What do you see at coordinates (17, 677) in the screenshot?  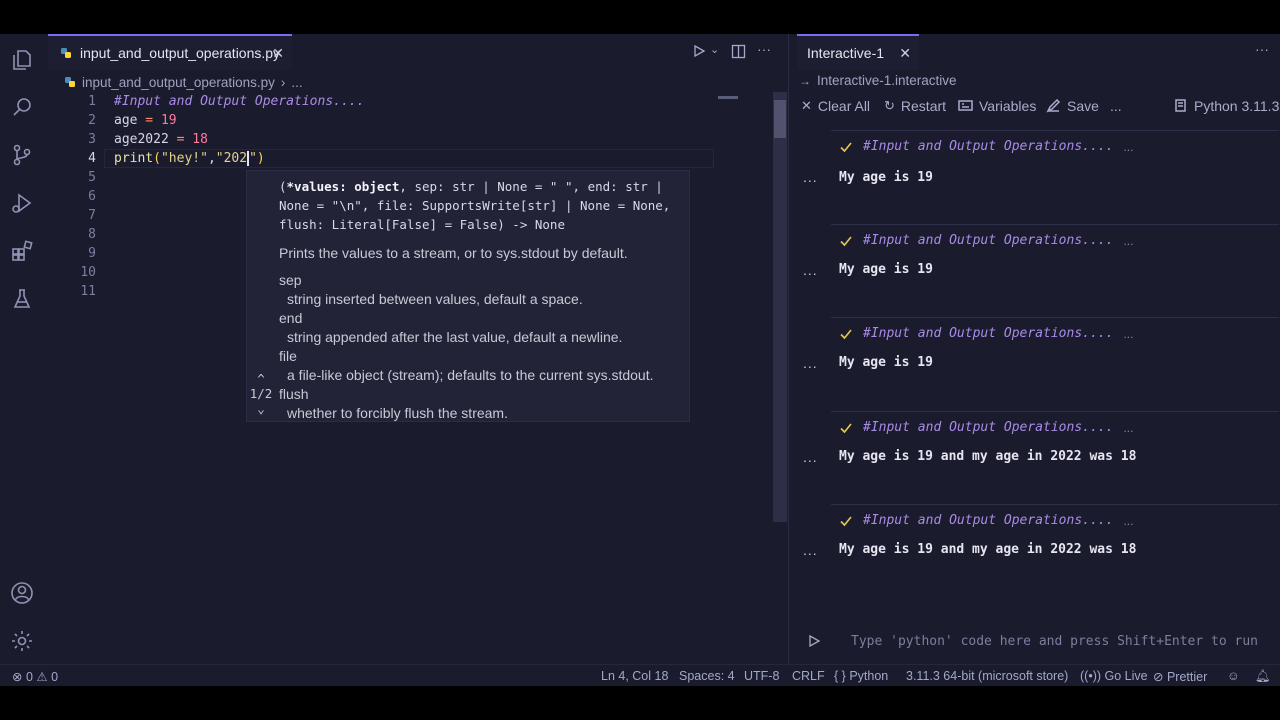 I see `error-icon: ⊗` at bounding box center [17, 677].